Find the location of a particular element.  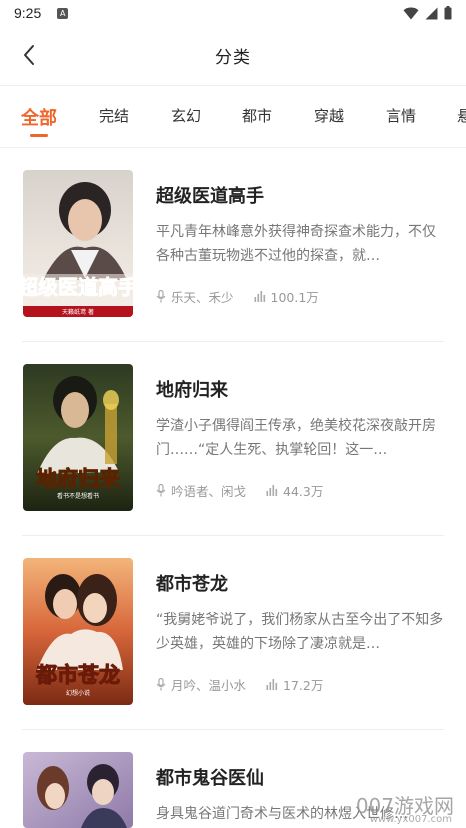

cover-title-text: 都市苍龙 is located at coordinates (77, 675).